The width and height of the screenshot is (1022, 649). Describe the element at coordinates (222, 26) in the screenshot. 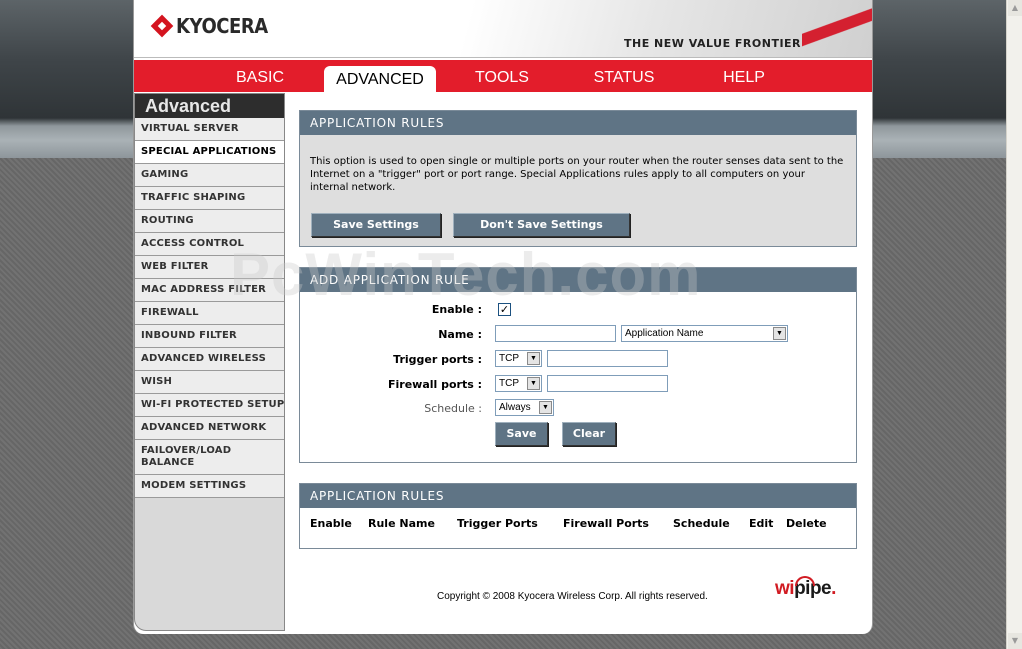

I see `brand-name: KYOCERA` at that location.